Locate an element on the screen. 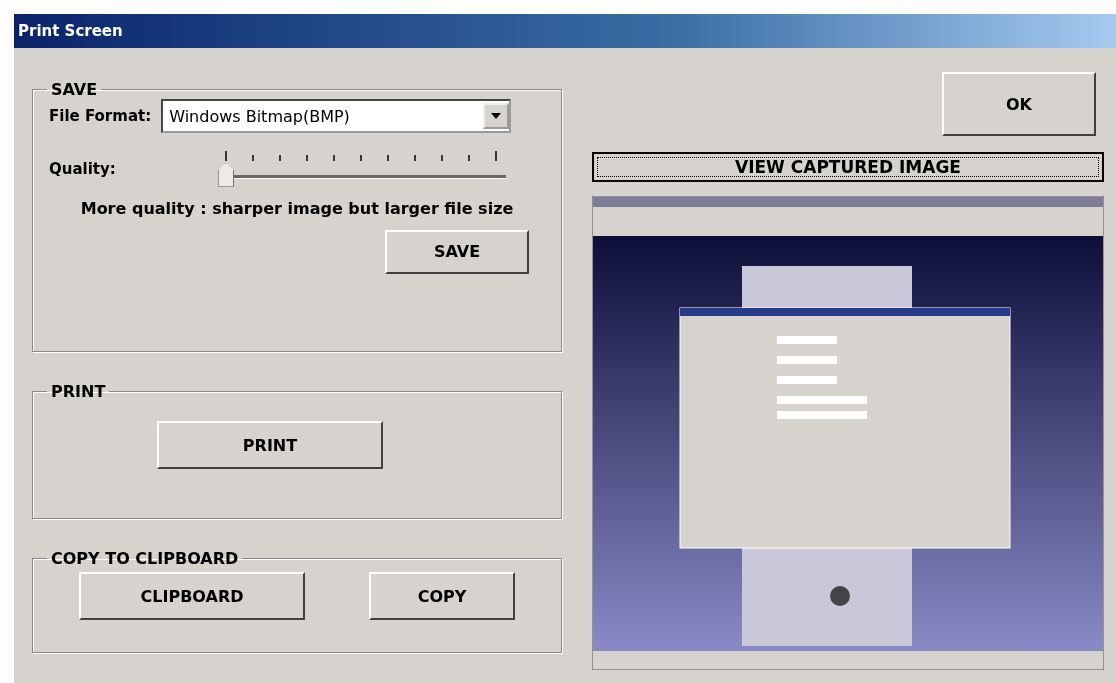  slider-thumb is located at coordinates (225, 175).